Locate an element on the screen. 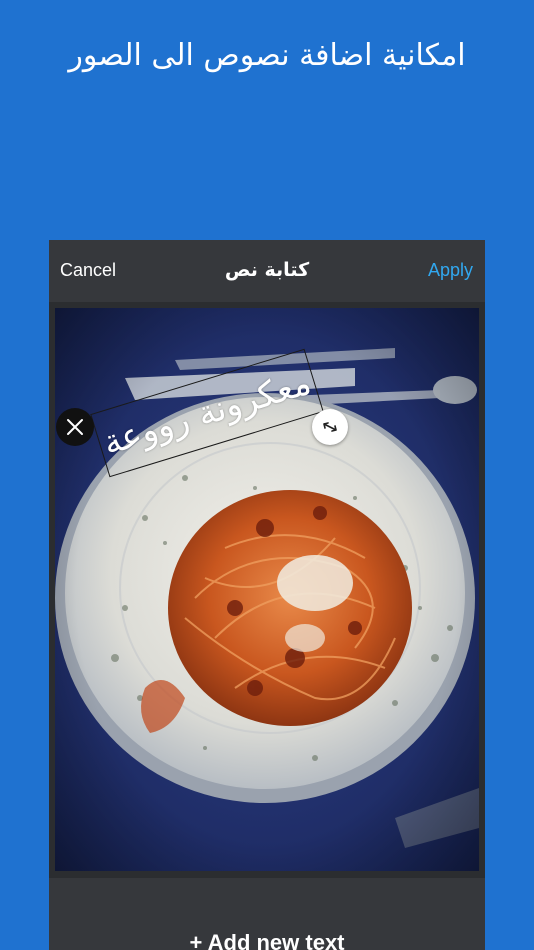 Image resolution: width=534 pixels, height=950 pixels. navigation-bar: Cancel كتابة نص Apply is located at coordinates (267, 271).